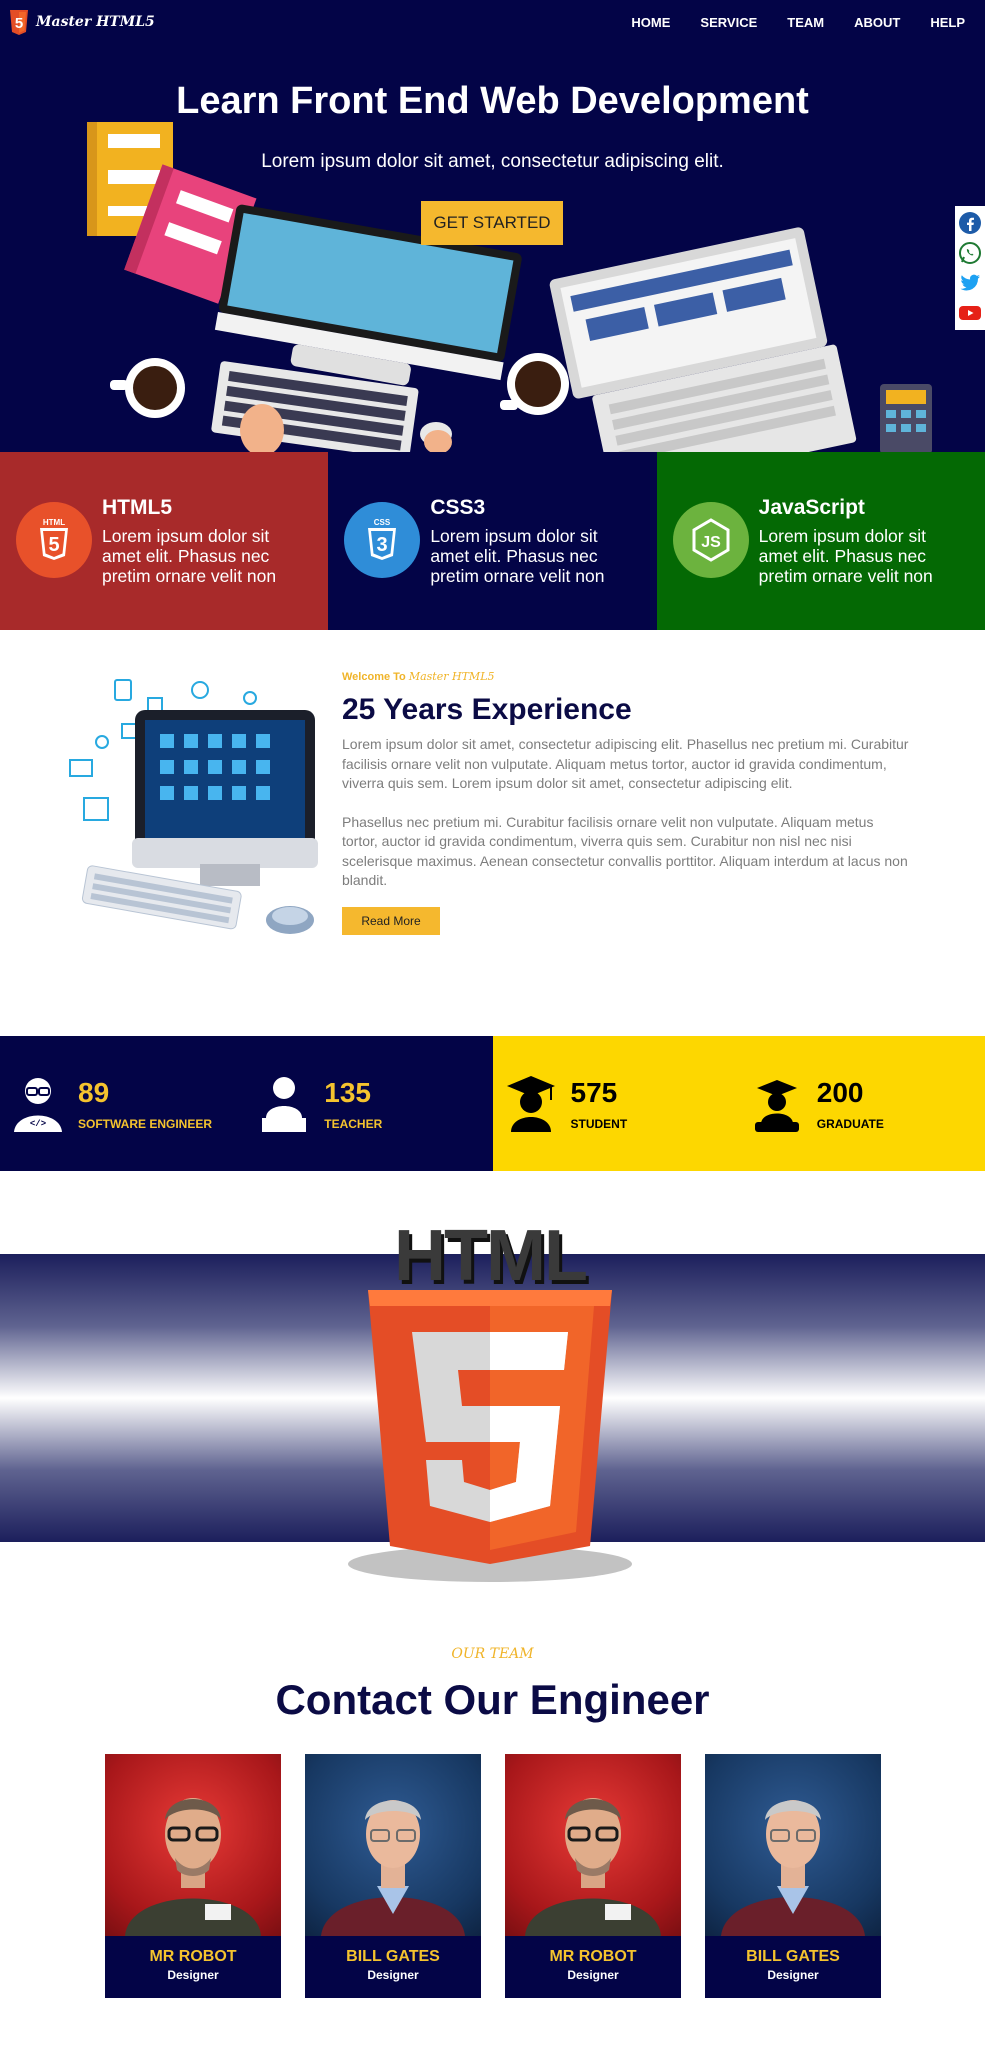 This screenshot has width=985, height=2048. I want to click on brand-logo: 5 Master HTML5, so click(81, 22).